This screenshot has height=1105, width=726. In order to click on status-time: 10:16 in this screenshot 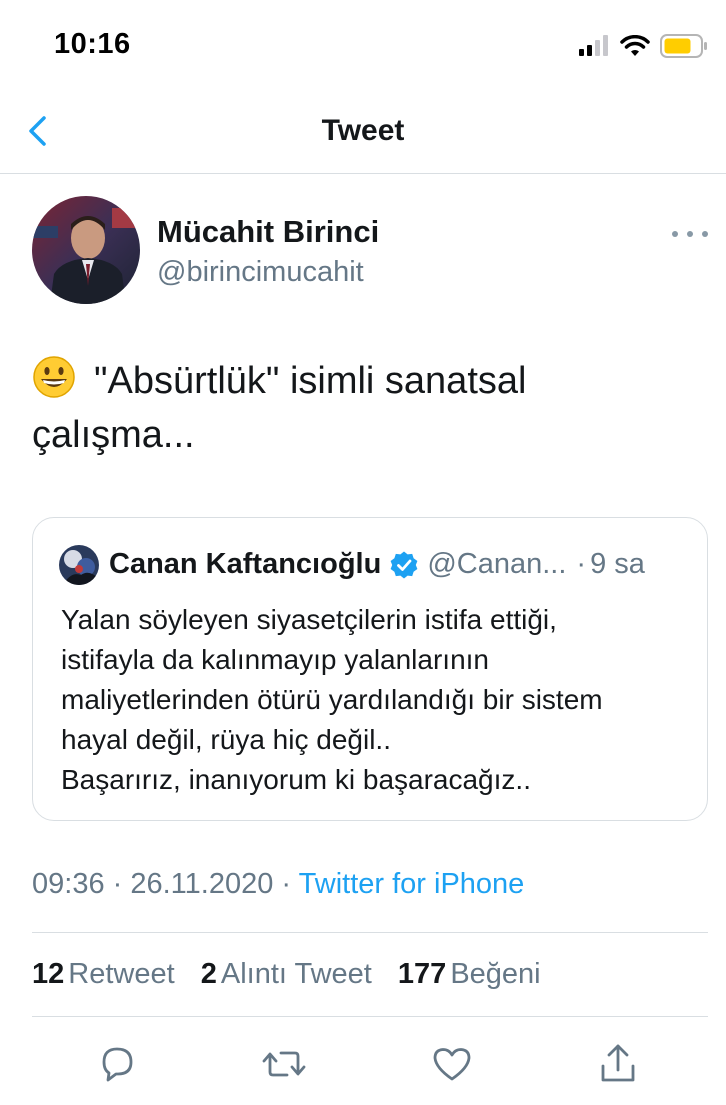, I will do `click(92, 44)`.